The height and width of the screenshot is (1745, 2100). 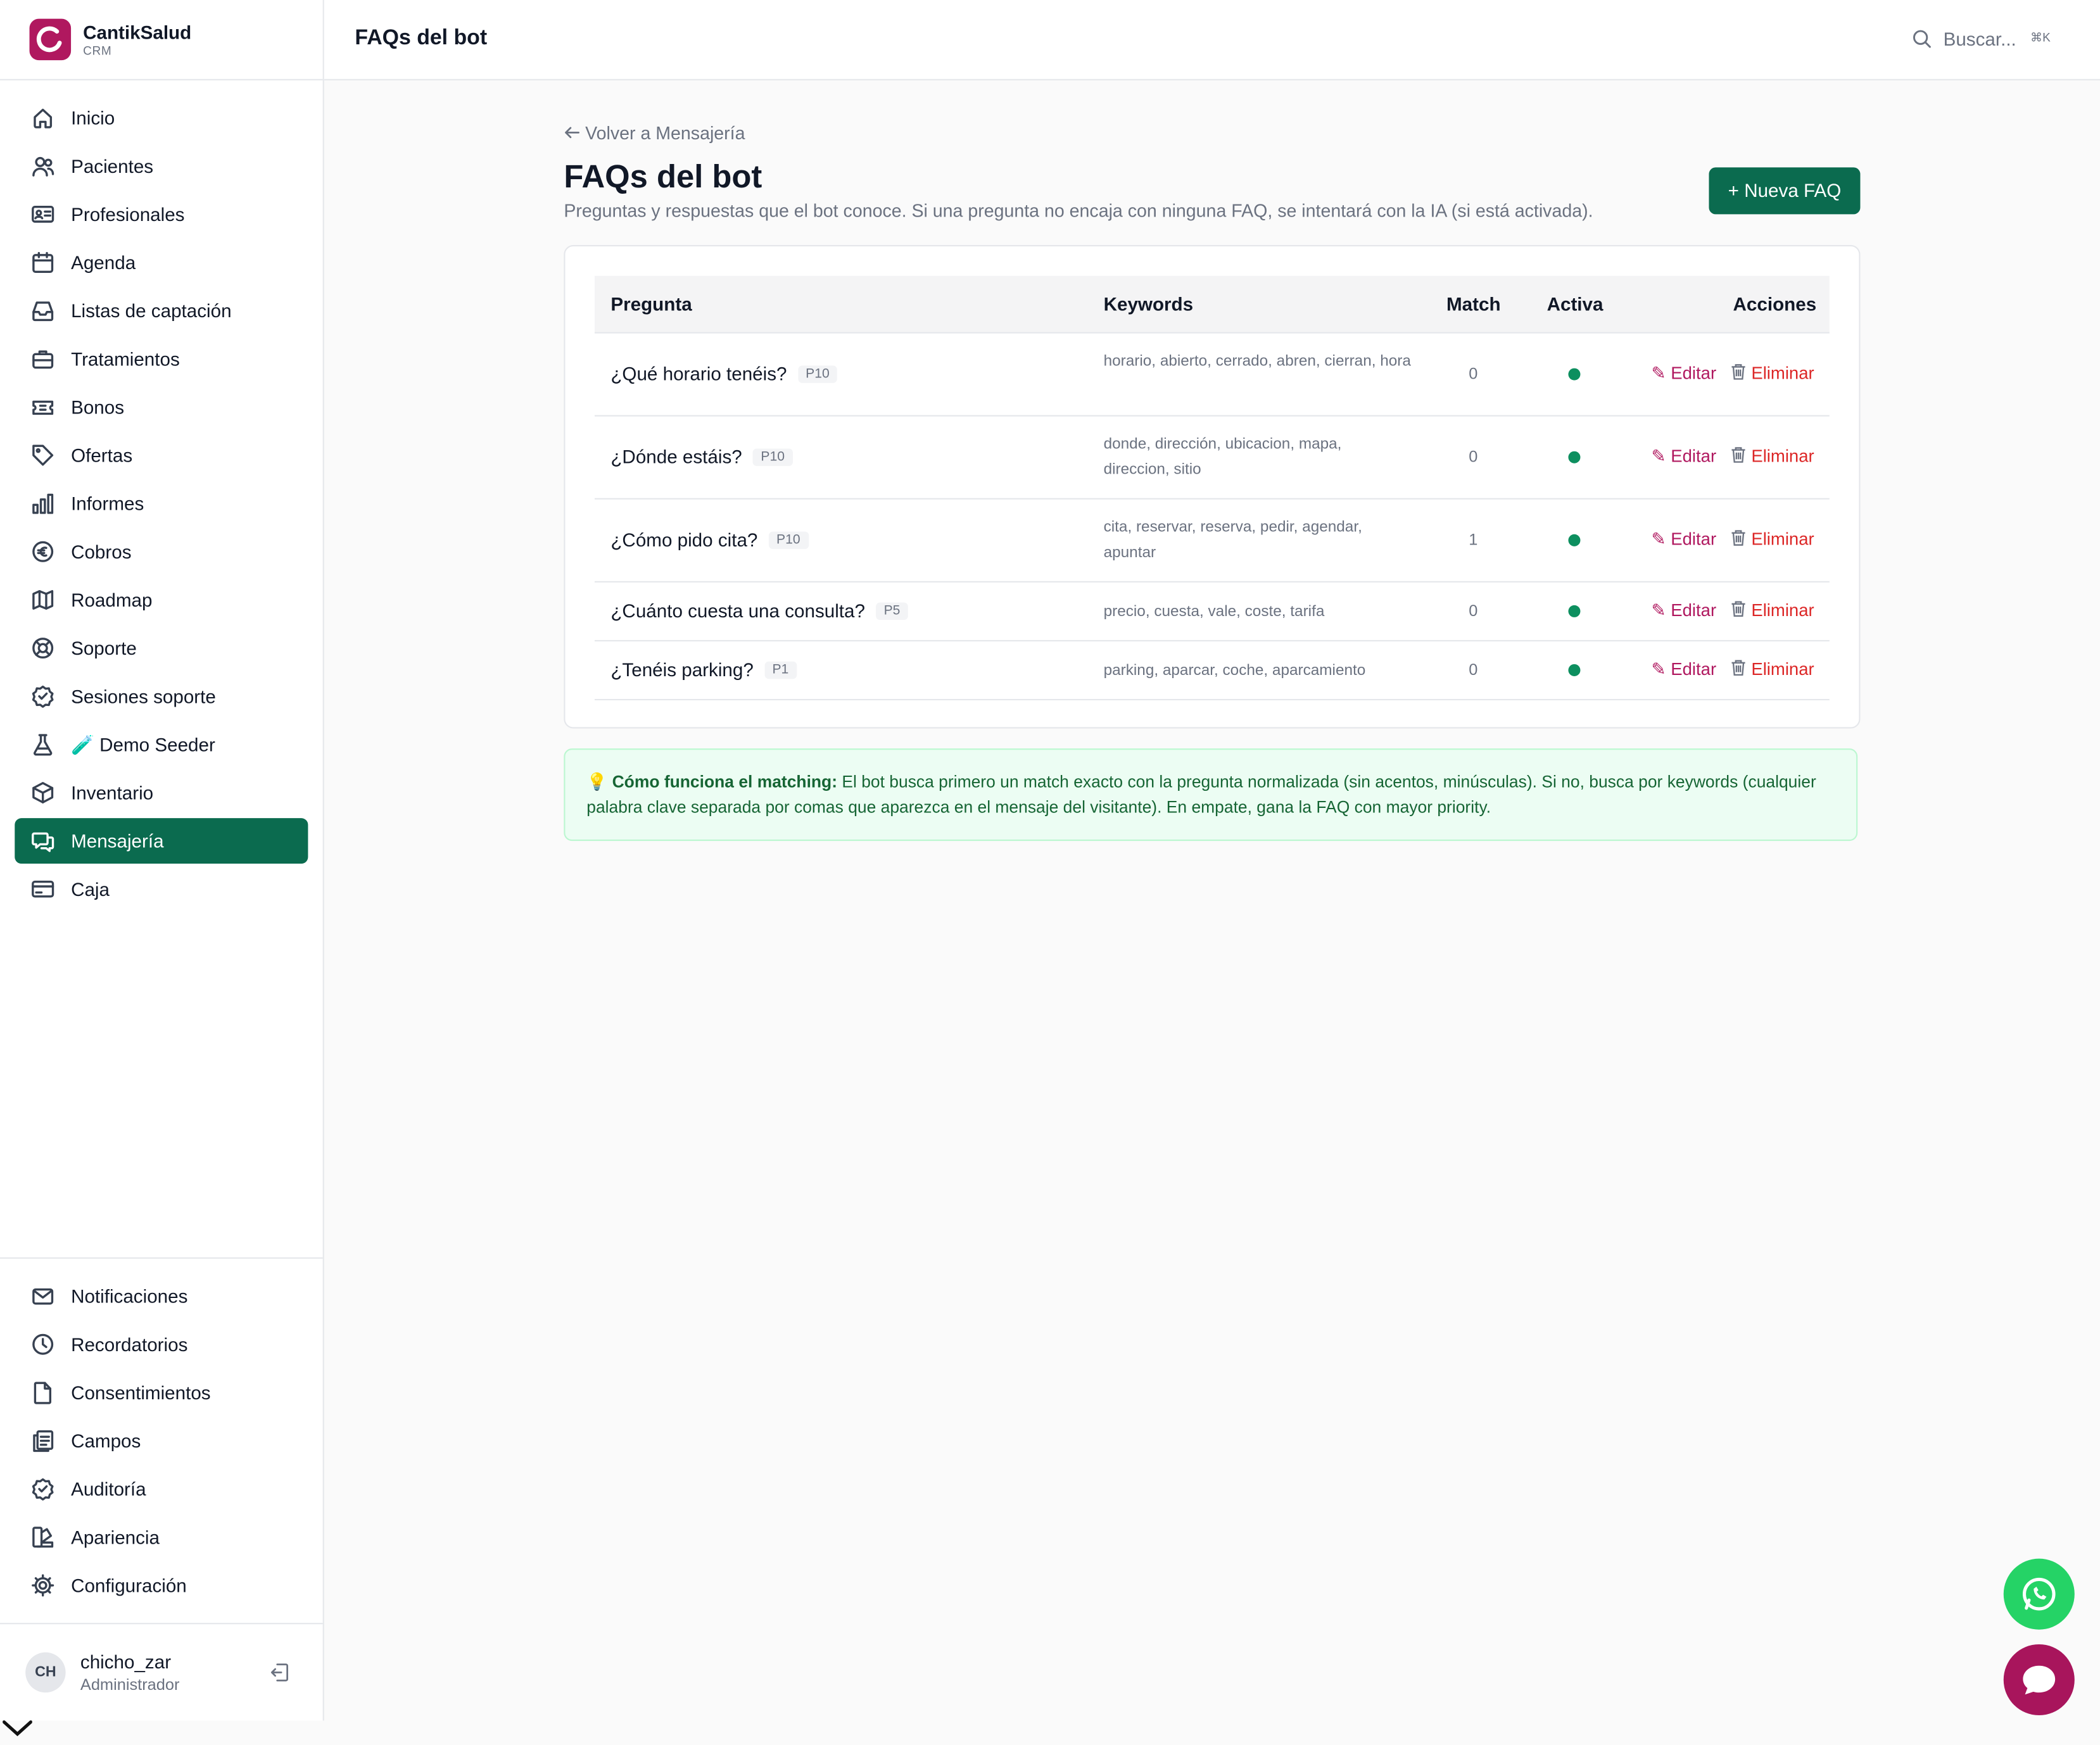 I want to click on faq-question: ¿Dónde estáis? P10, so click(x=701, y=456).